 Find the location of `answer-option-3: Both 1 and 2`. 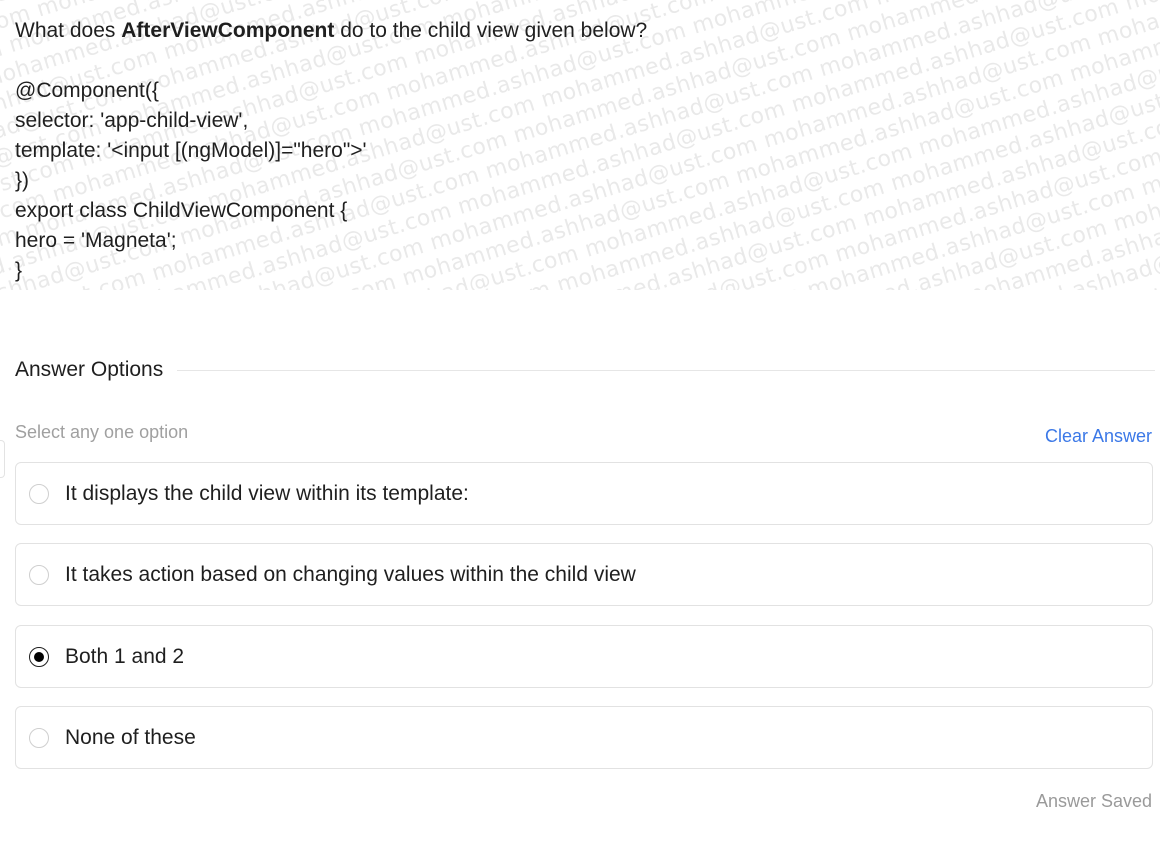

answer-option-3: Both 1 and 2 is located at coordinates (584, 656).